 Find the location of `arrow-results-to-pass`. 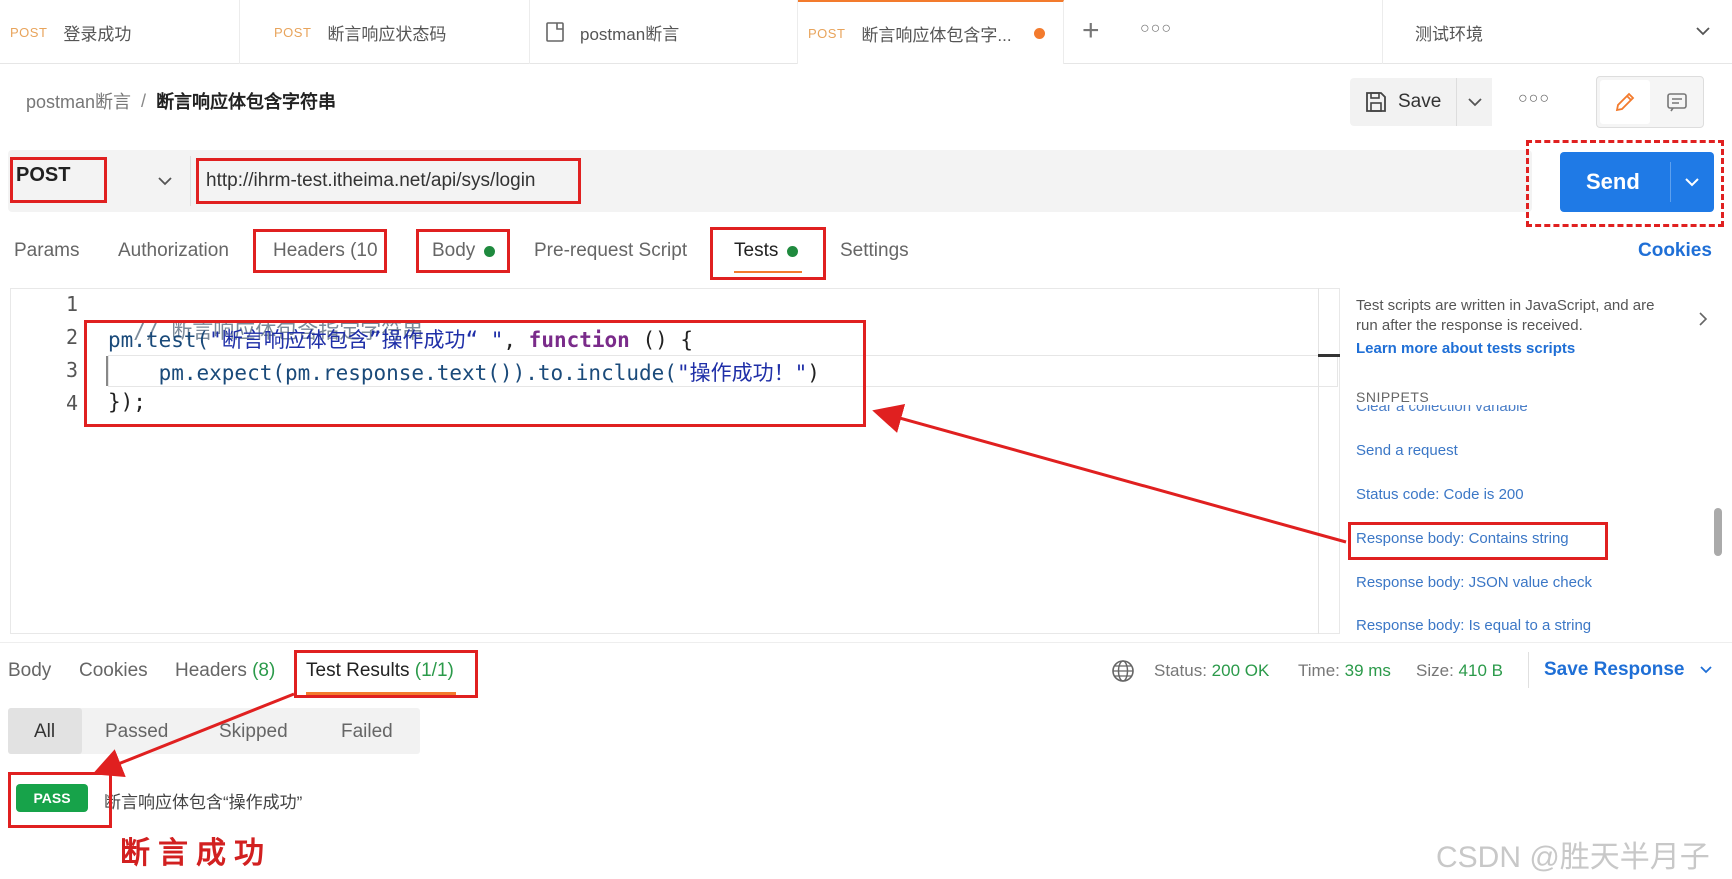

arrow-results-to-pass is located at coordinates (193, 735).